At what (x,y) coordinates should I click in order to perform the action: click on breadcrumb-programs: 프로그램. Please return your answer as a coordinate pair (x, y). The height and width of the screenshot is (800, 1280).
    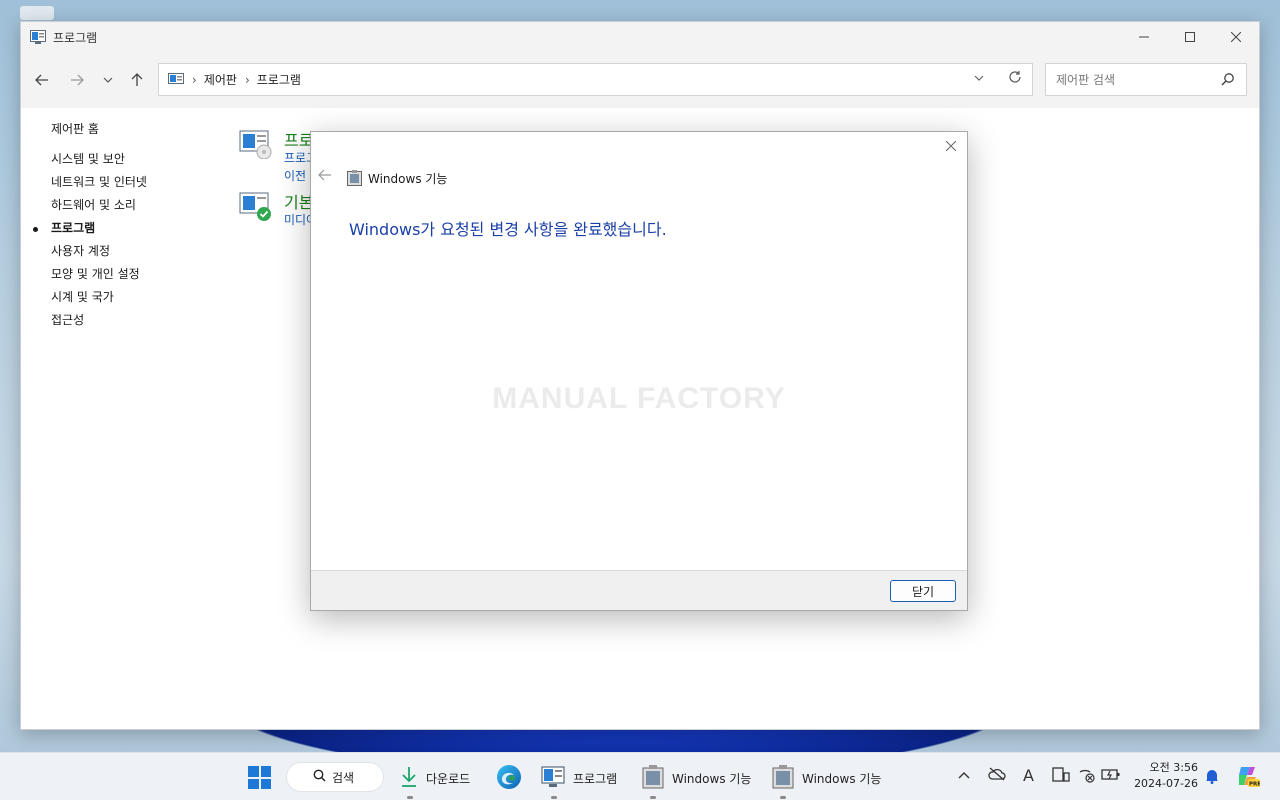
    Looking at the image, I should click on (279, 79).